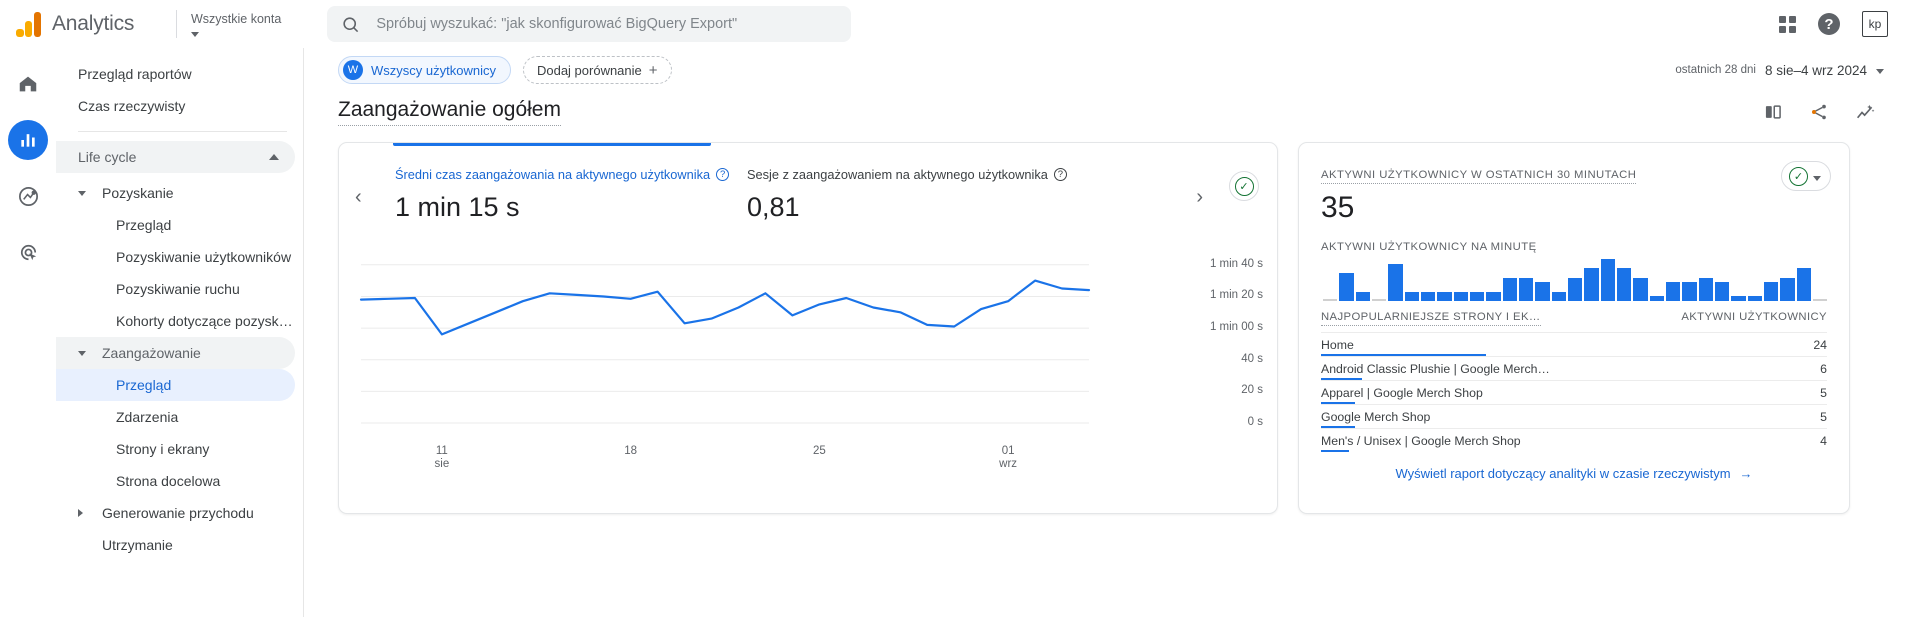  I want to click on sidebar-group-life-cycle: Life cycle, so click(175, 157).